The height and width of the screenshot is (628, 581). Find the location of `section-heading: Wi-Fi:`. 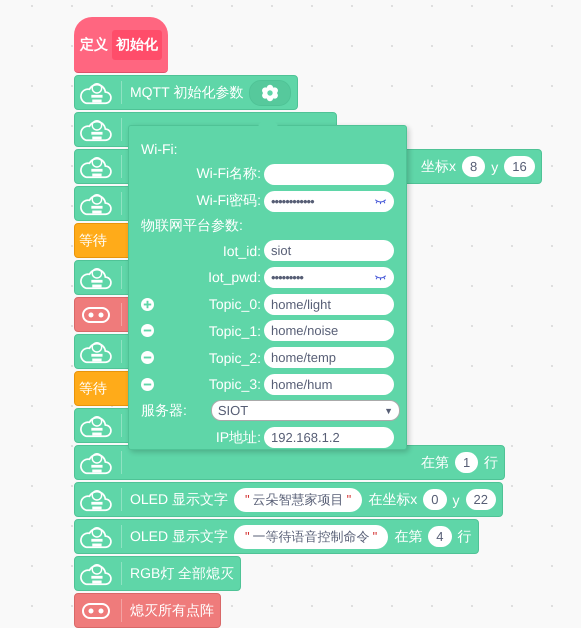

section-heading: Wi-Fi: is located at coordinates (160, 149).